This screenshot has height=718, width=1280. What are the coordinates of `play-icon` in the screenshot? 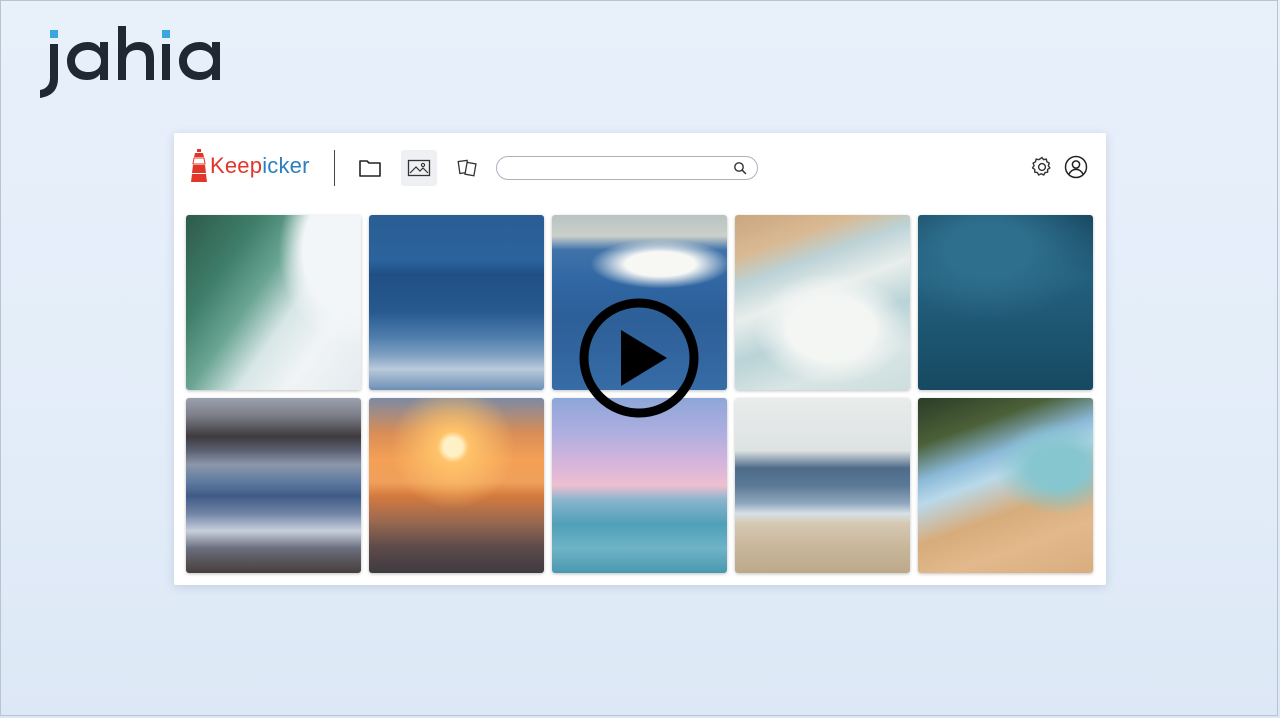 It's located at (639, 358).